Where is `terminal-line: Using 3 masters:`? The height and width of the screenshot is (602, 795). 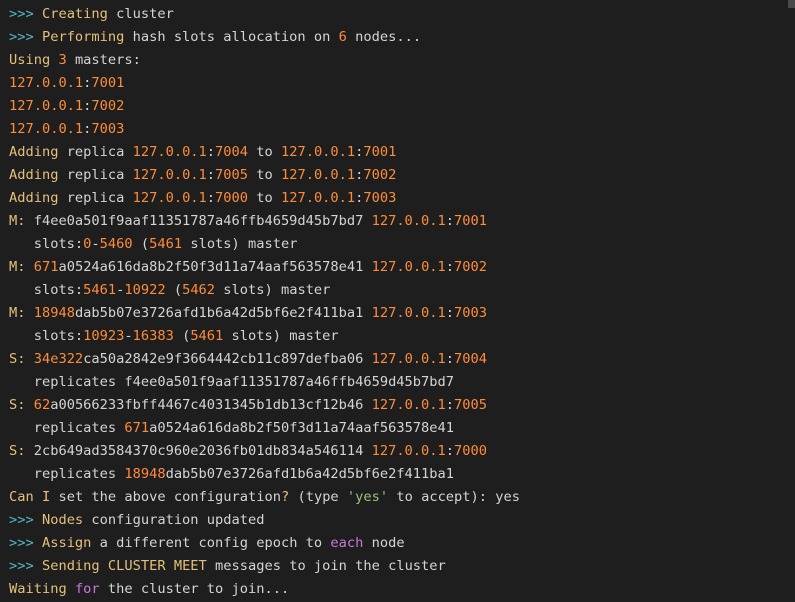
terminal-line: Using 3 masters: is located at coordinates (402, 60).